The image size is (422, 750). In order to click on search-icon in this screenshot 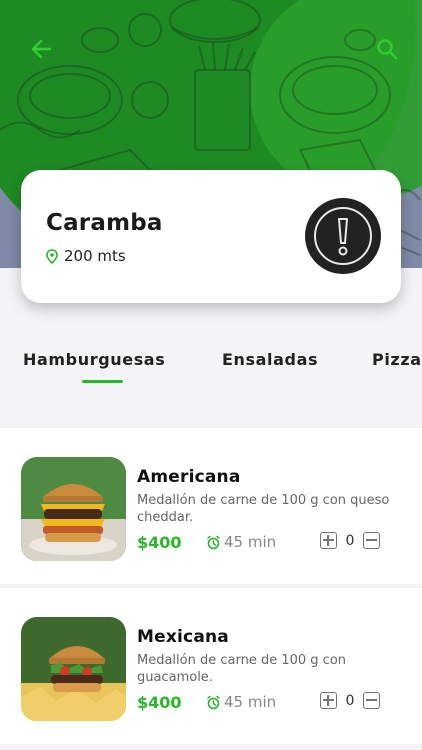, I will do `click(387, 49)`.